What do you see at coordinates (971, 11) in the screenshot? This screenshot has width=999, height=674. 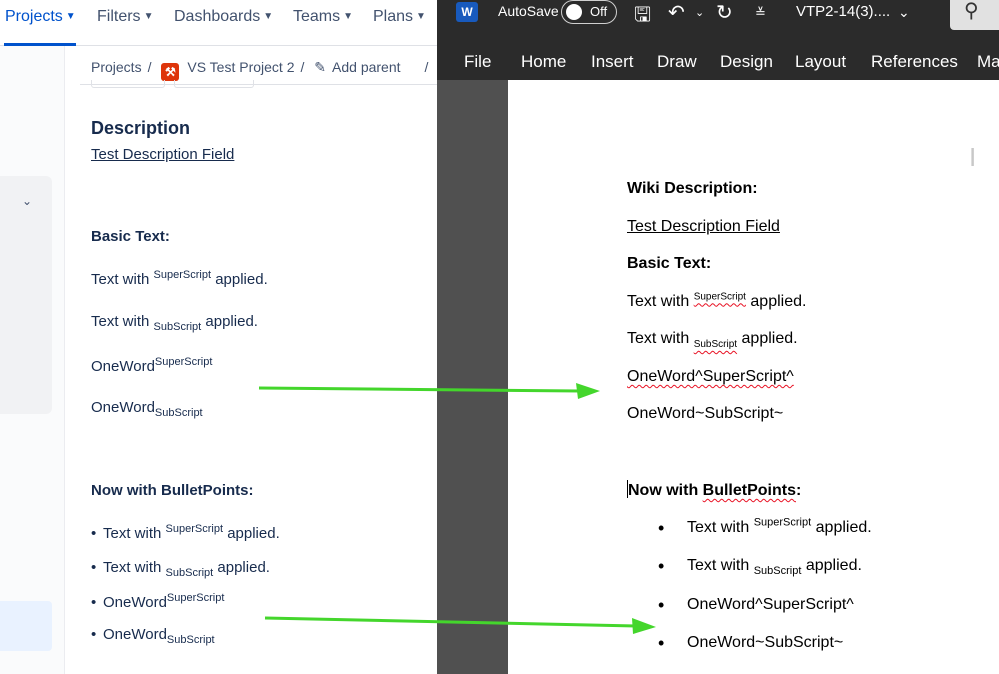 I see `search-icon: ⚲` at bounding box center [971, 11].